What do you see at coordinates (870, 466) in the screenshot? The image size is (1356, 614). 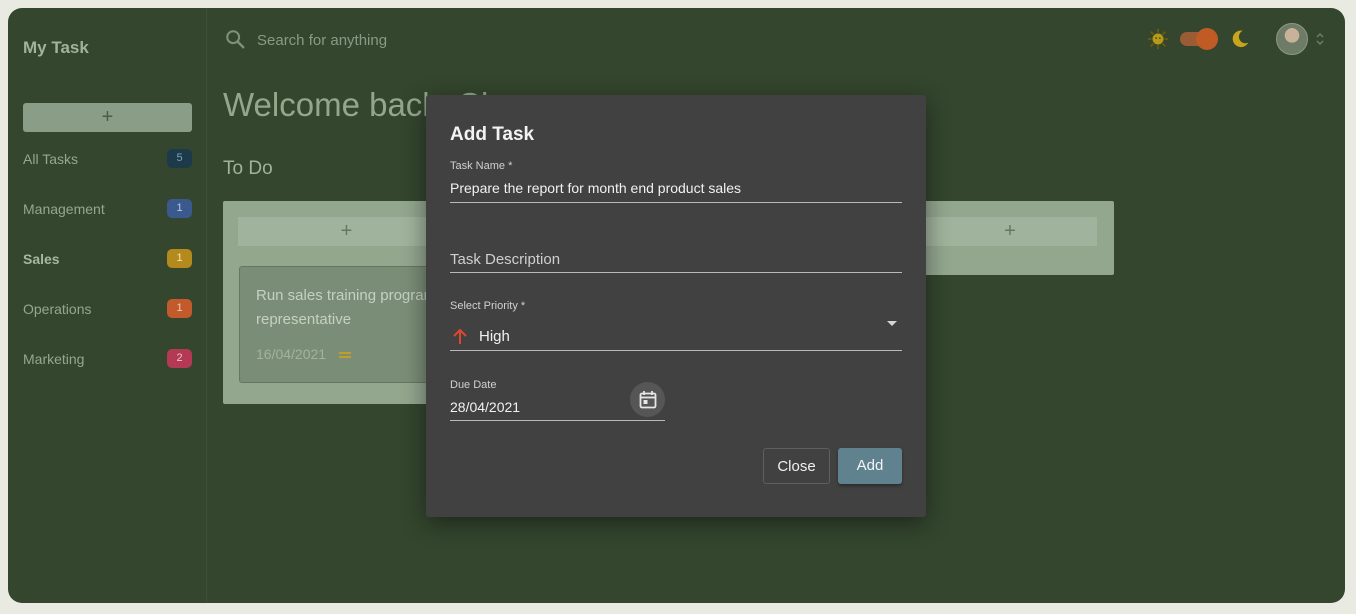 I see `add-button: Add` at bounding box center [870, 466].